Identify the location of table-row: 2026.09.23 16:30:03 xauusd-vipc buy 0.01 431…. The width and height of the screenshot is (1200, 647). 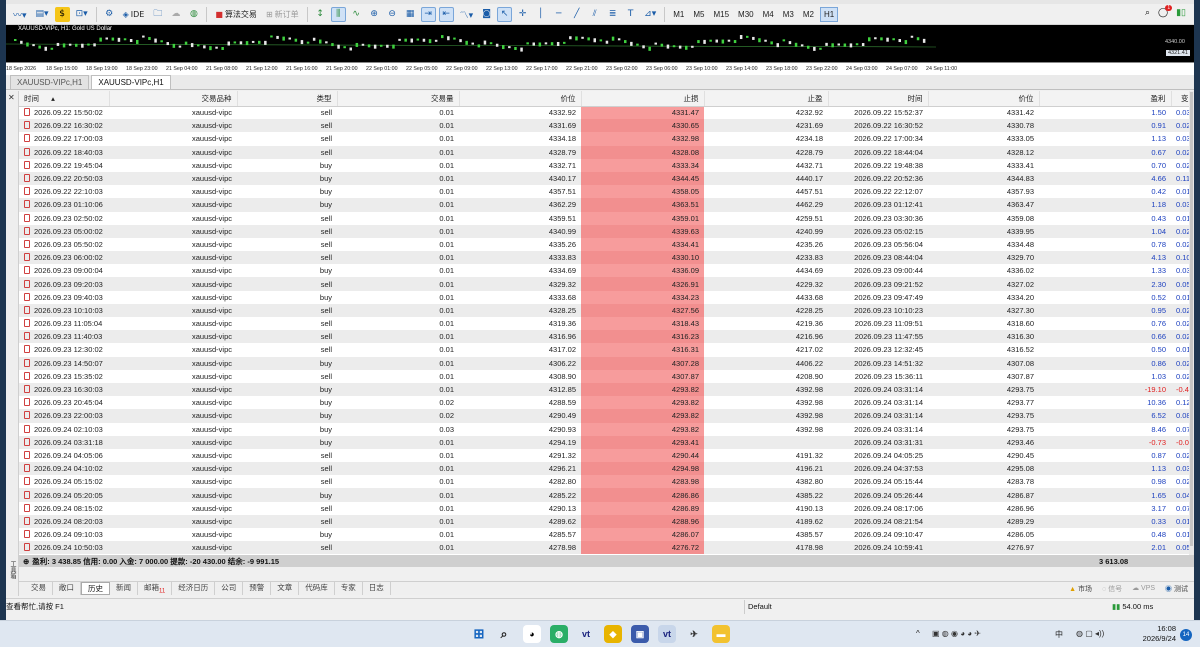
(606, 389).